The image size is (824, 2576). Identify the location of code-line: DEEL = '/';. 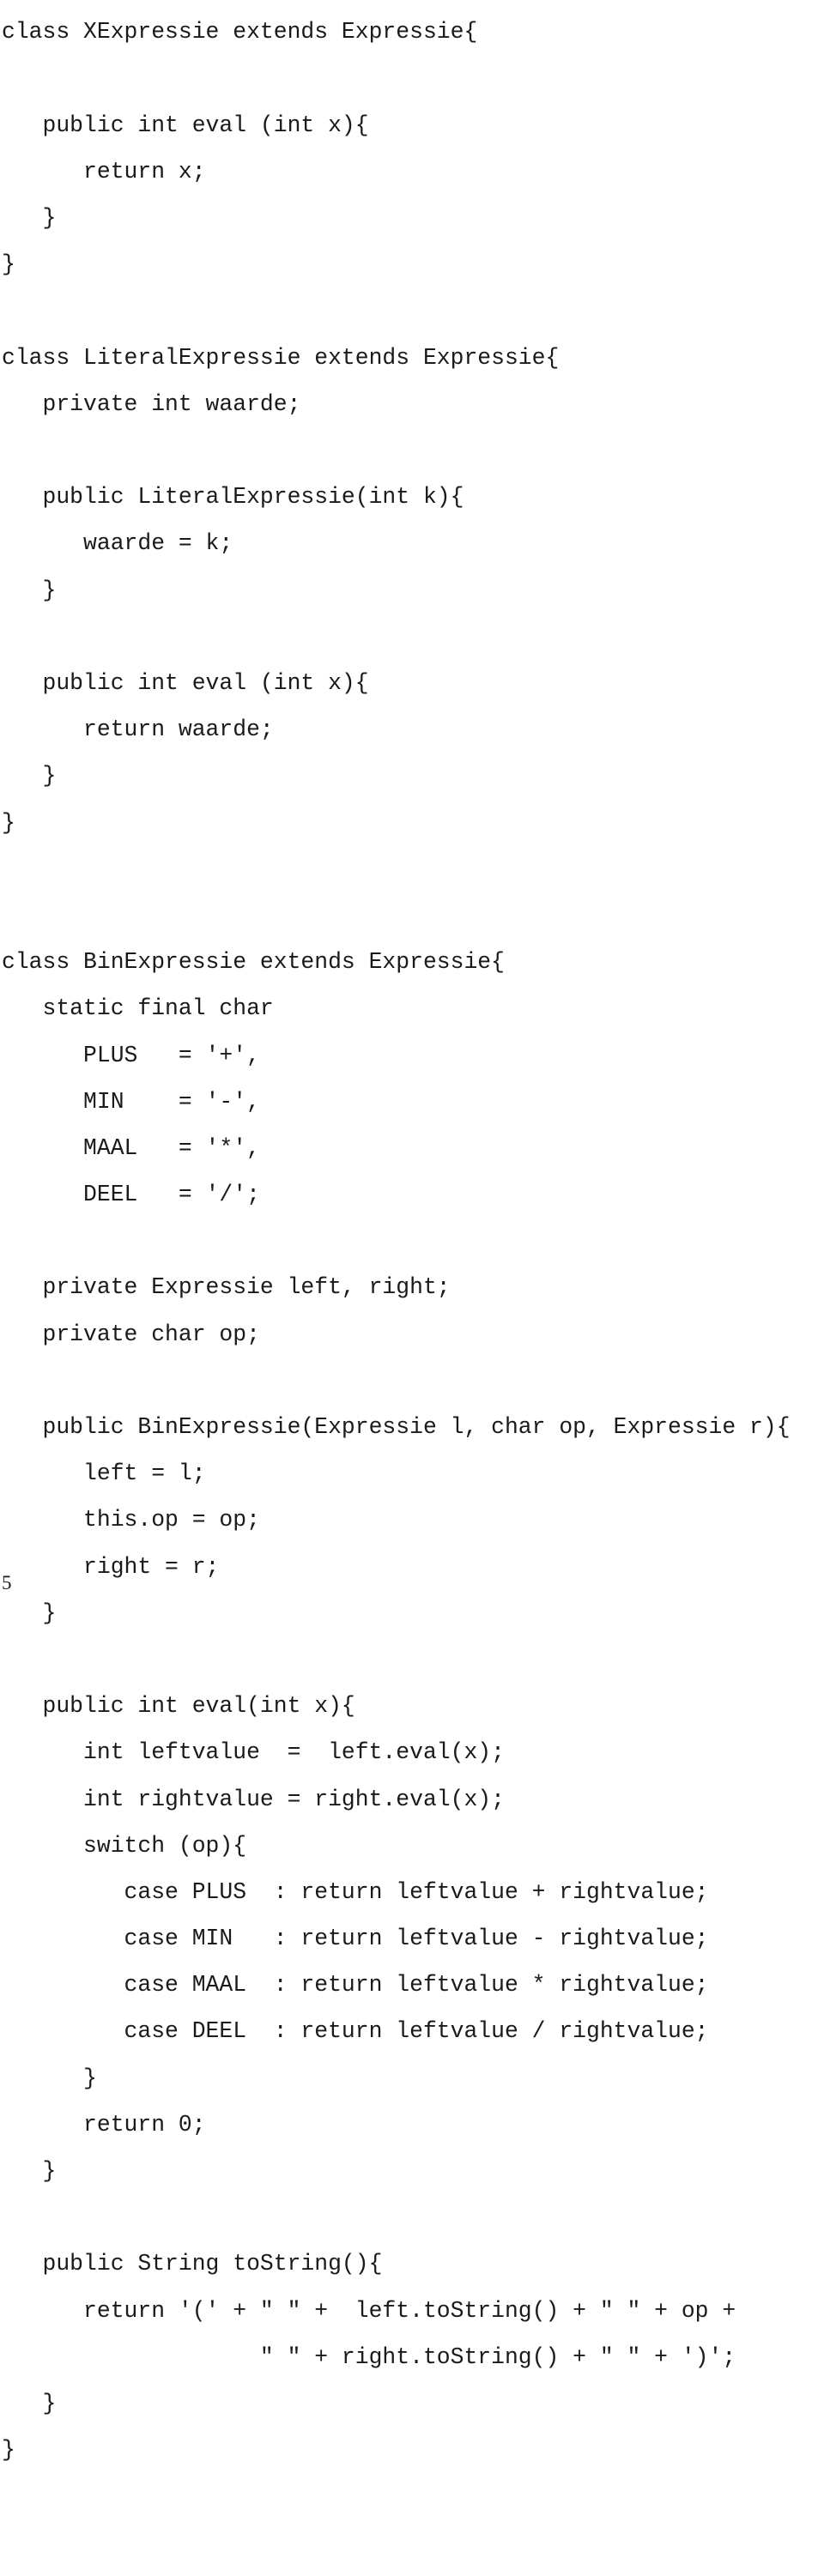
(131, 1195).